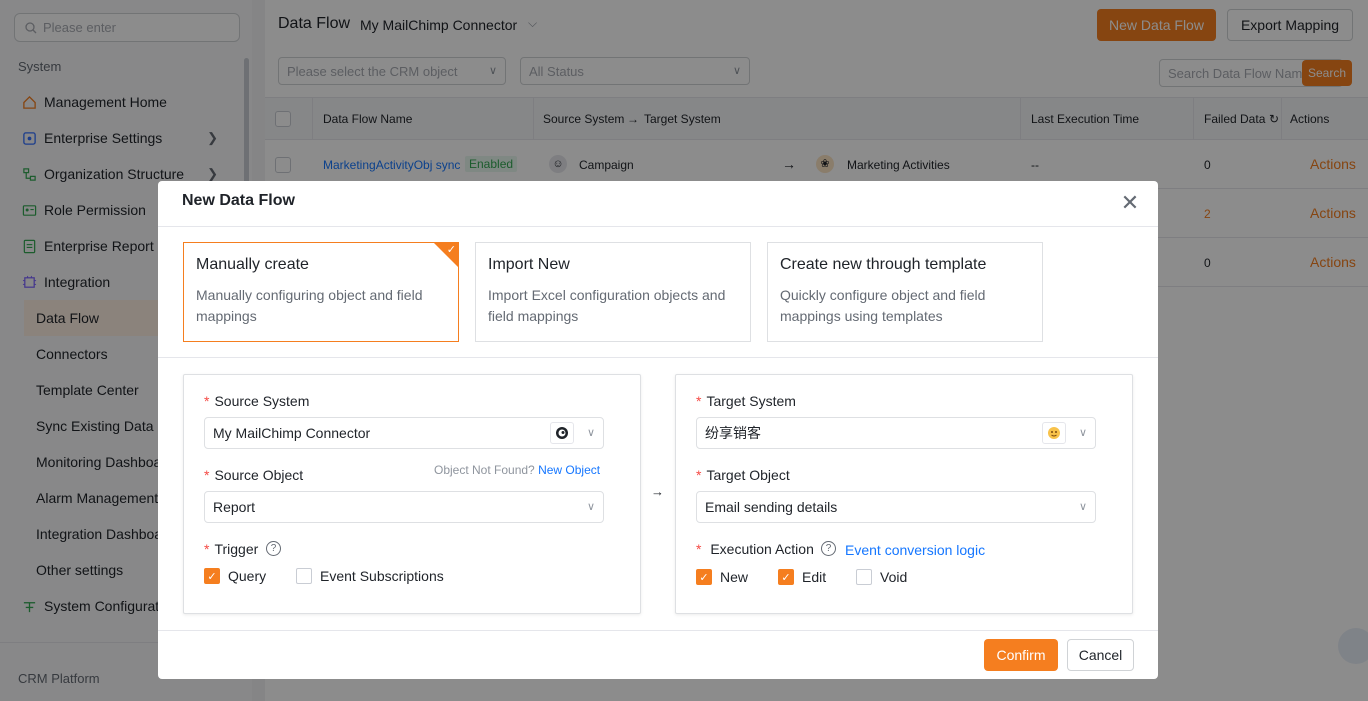 The height and width of the screenshot is (701, 1368). I want to click on query-label: Query, so click(247, 576).